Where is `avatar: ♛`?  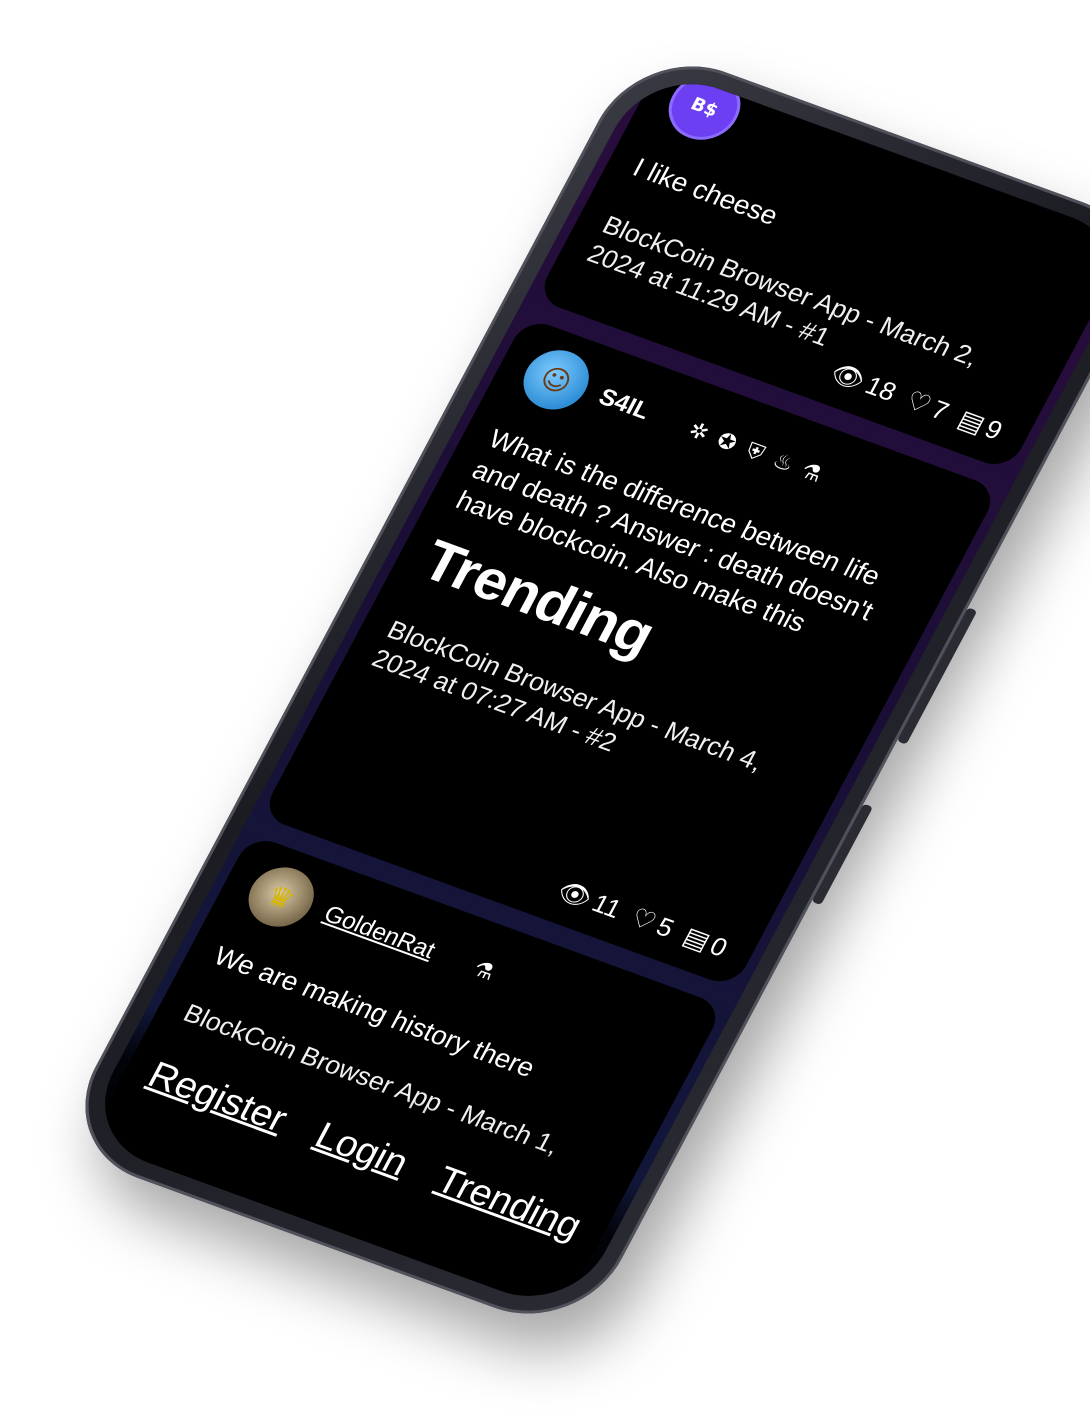
avatar: ♛ is located at coordinates (281, 897).